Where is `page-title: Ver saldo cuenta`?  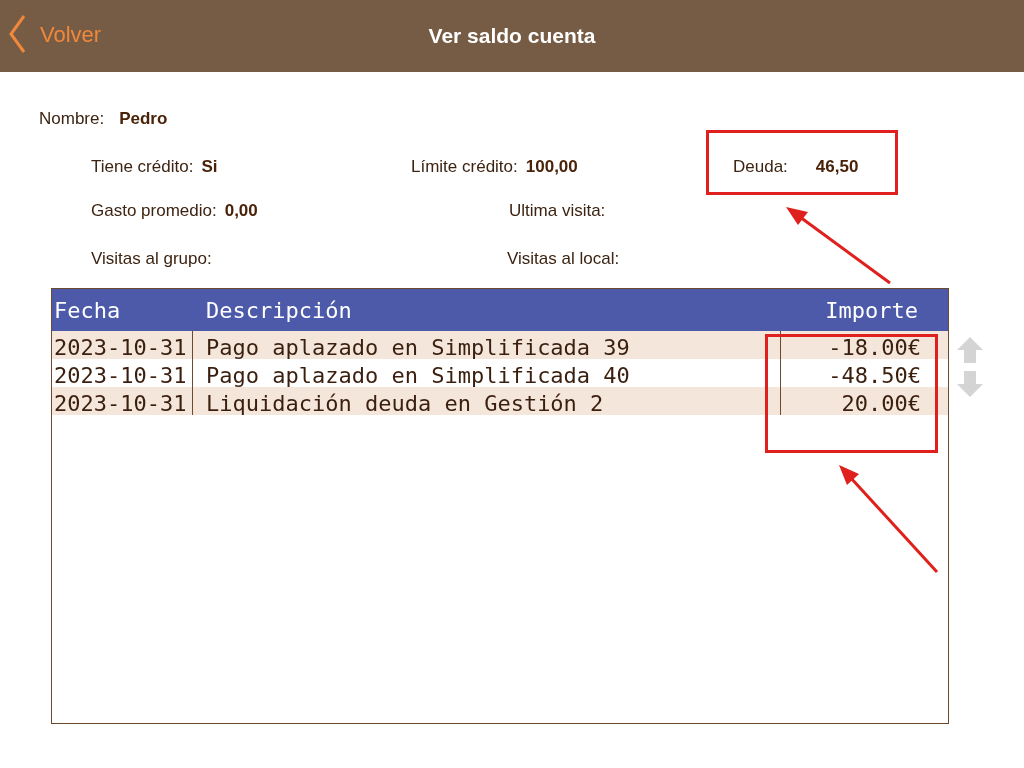 page-title: Ver saldo cuenta is located at coordinates (512, 36).